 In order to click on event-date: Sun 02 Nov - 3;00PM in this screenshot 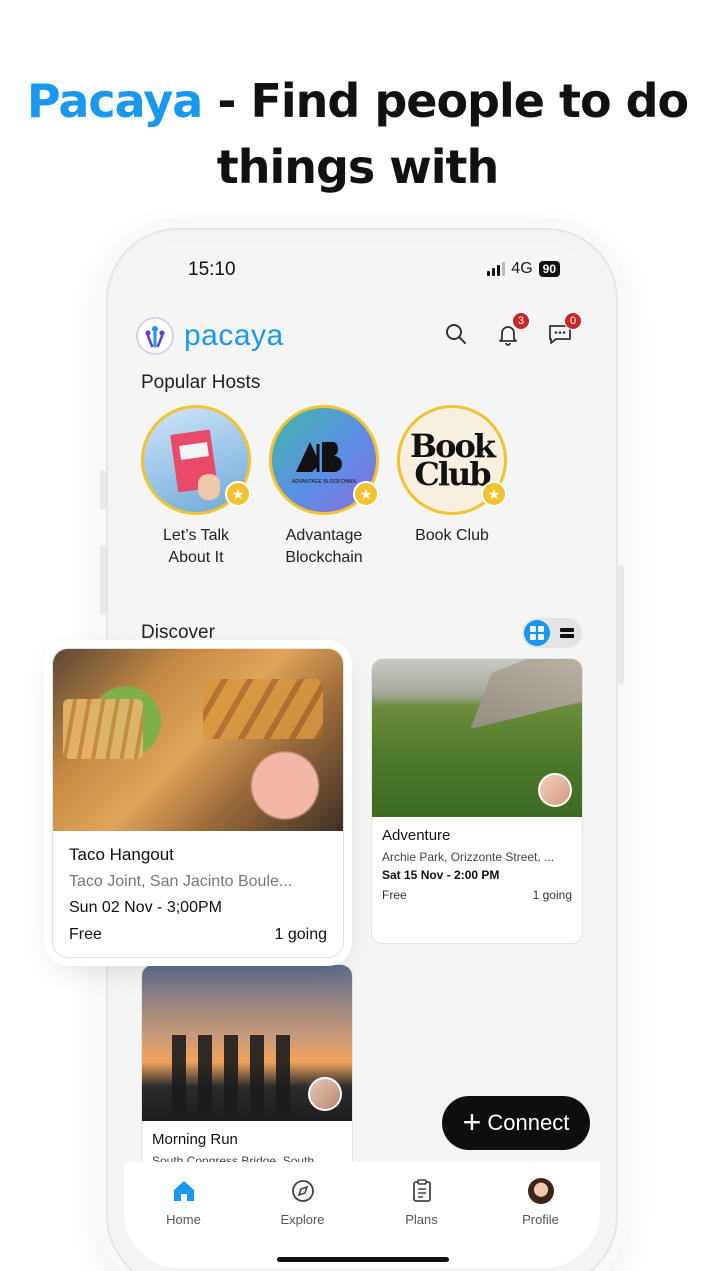, I will do `click(145, 907)`.